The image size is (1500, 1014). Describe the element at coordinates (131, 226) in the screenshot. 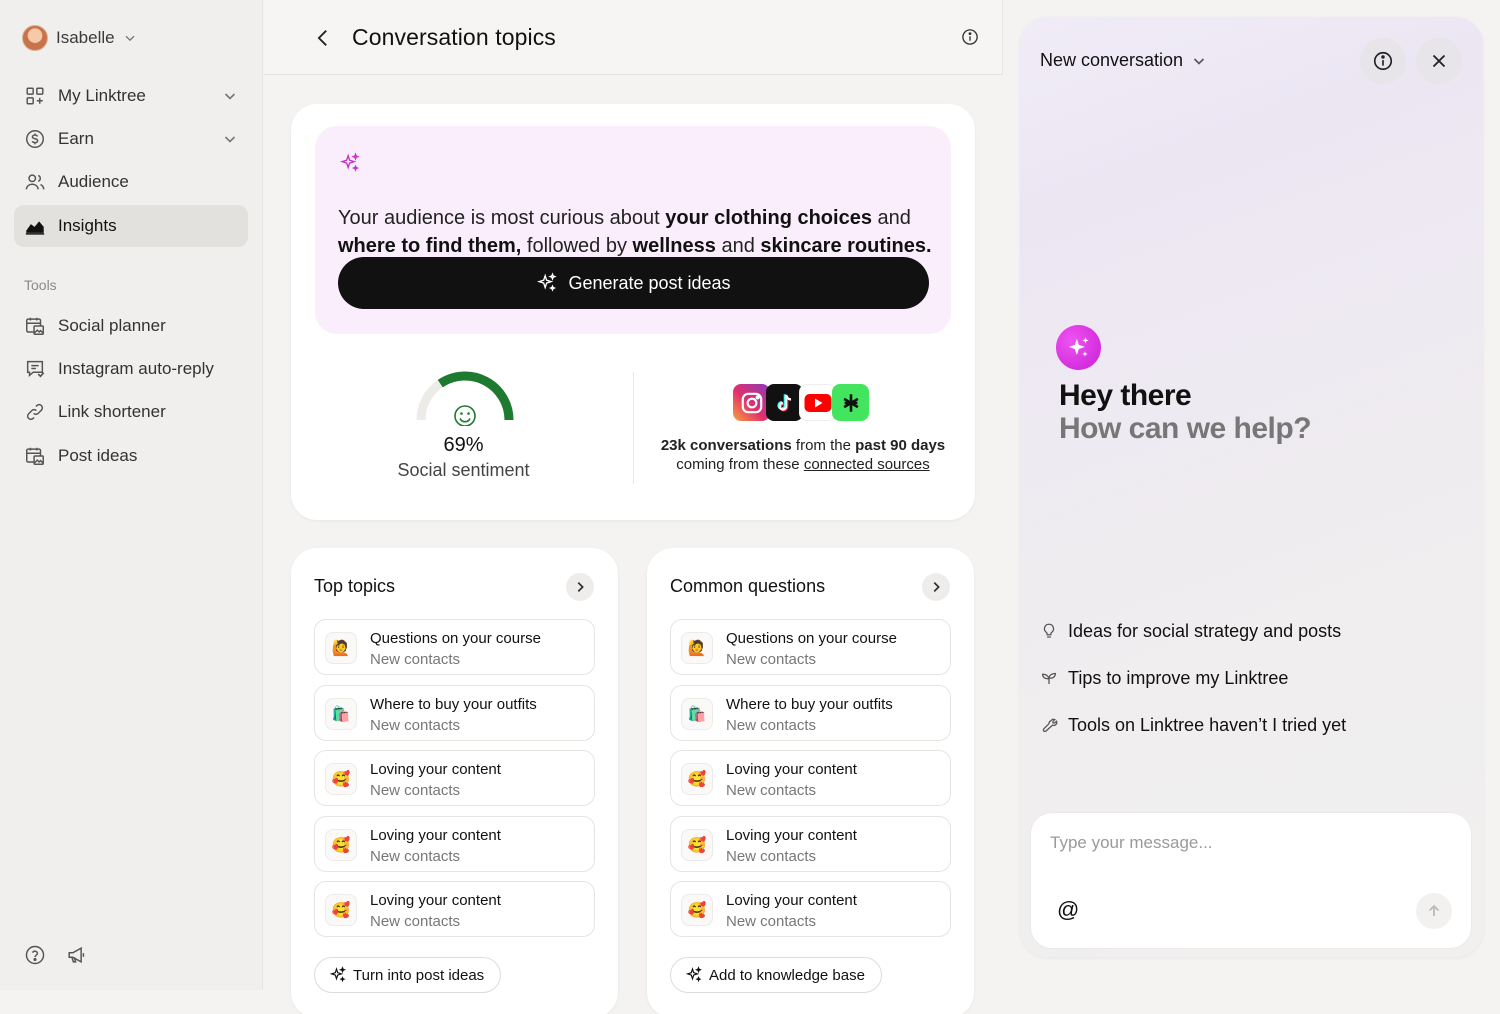

I see `sidebar-item-insights: Insights` at that location.